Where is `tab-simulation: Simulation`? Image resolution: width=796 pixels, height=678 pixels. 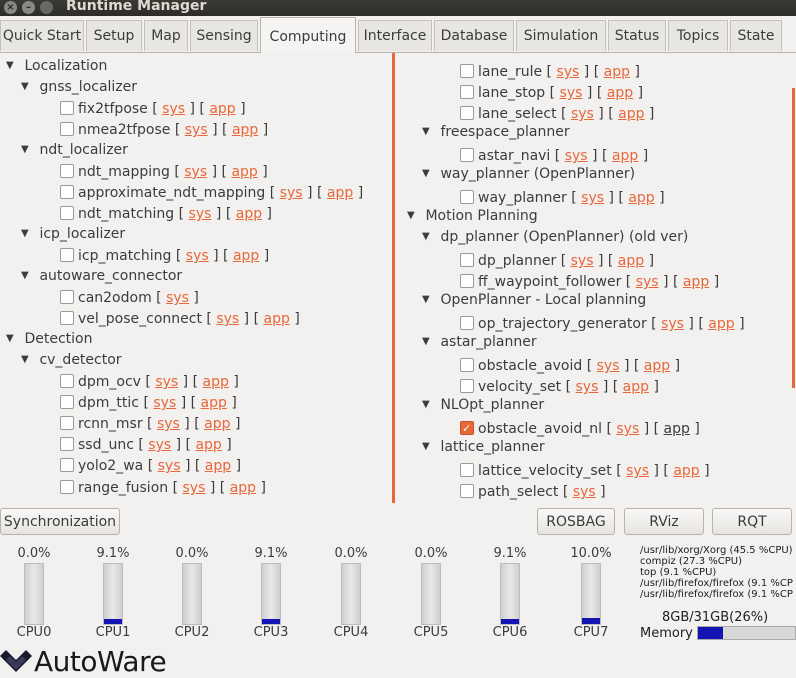
tab-simulation: Simulation is located at coordinates (561, 35).